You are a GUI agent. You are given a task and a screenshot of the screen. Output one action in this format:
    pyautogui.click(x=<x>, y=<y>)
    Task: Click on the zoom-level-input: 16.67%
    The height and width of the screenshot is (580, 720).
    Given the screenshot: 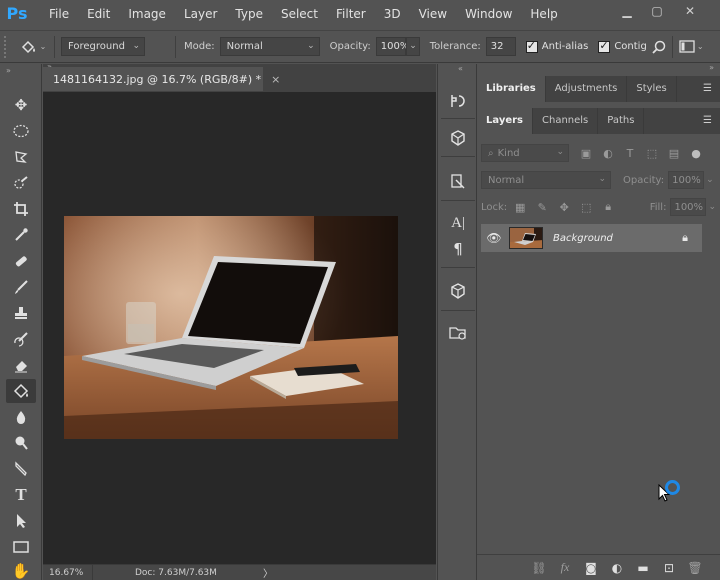 What is the action you would take?
    pyautogui.click(x=68, y=572)
    